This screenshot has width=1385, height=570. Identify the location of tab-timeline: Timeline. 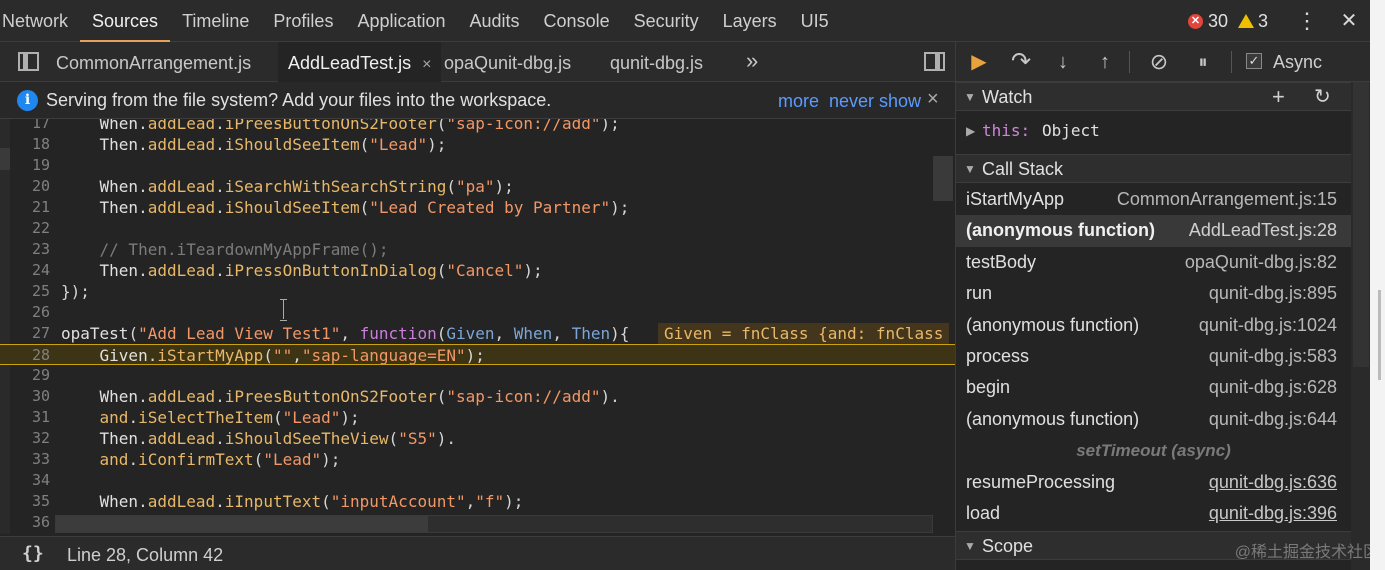
(215, 21).